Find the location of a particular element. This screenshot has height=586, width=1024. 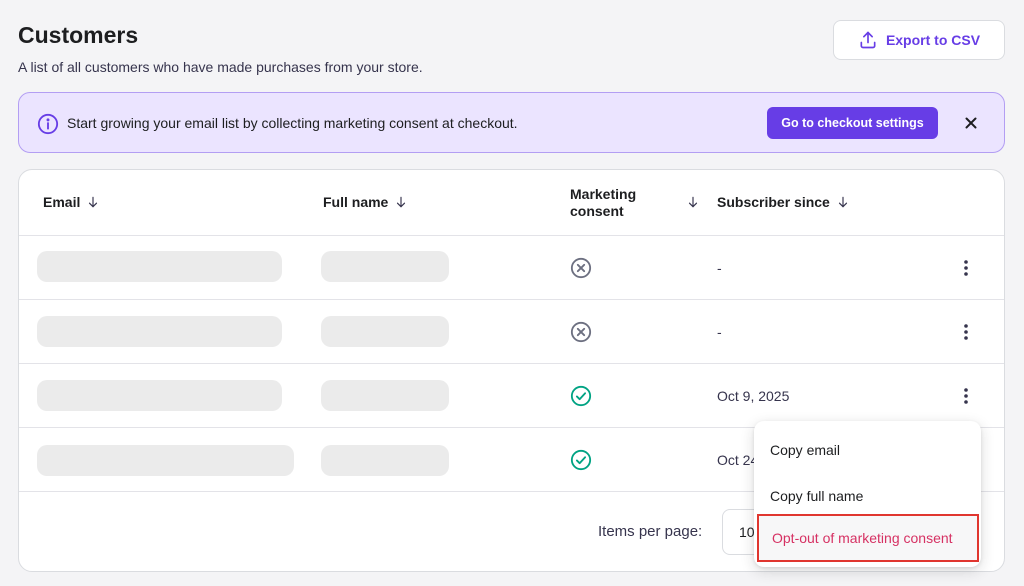

close-icon is located at coordinates (971, 123).